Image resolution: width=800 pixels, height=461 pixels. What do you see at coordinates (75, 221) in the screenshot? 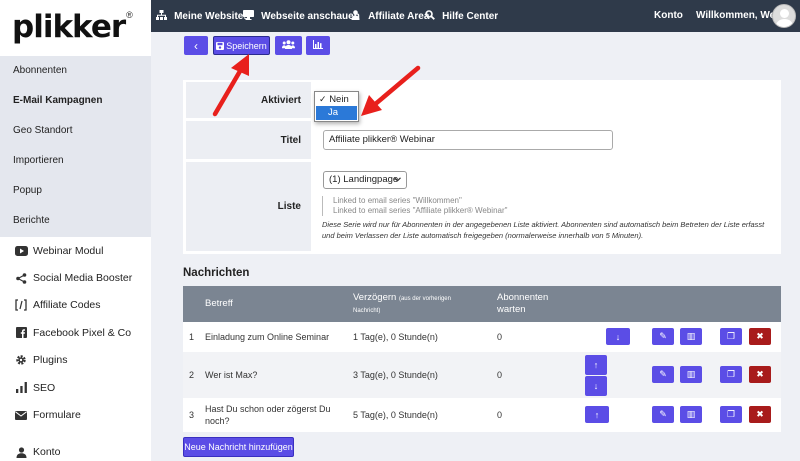
I see `sidebar-item-berichte: Berichte` at bounding box center [75, 221].